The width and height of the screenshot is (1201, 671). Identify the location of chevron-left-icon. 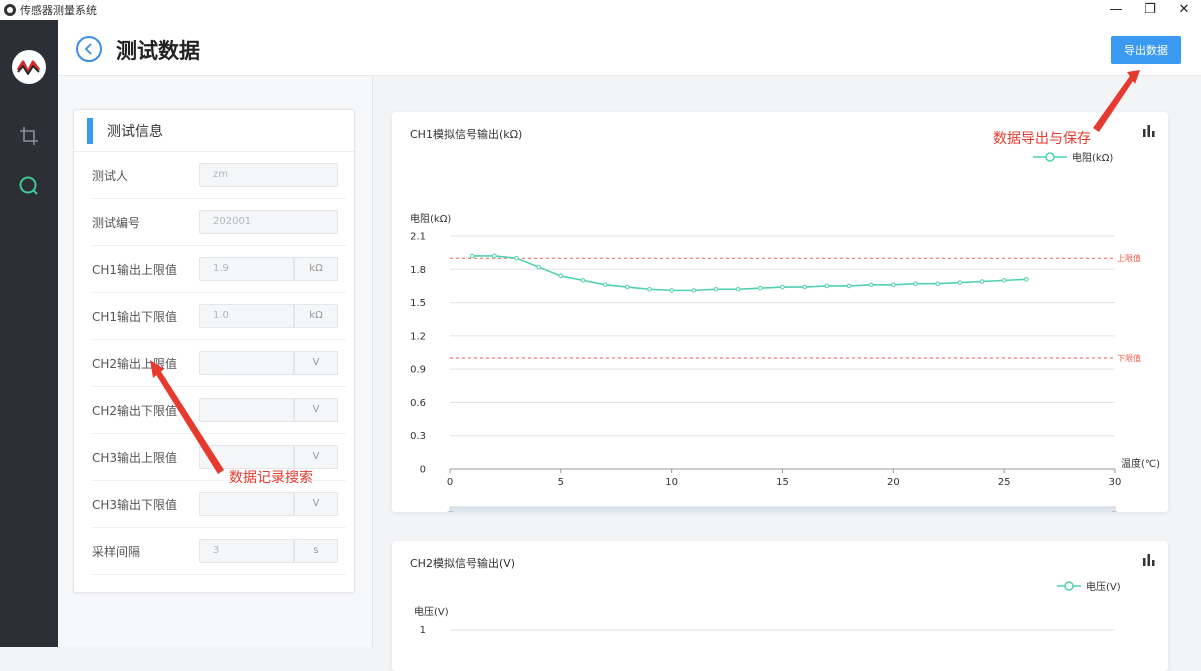
(88, 49).